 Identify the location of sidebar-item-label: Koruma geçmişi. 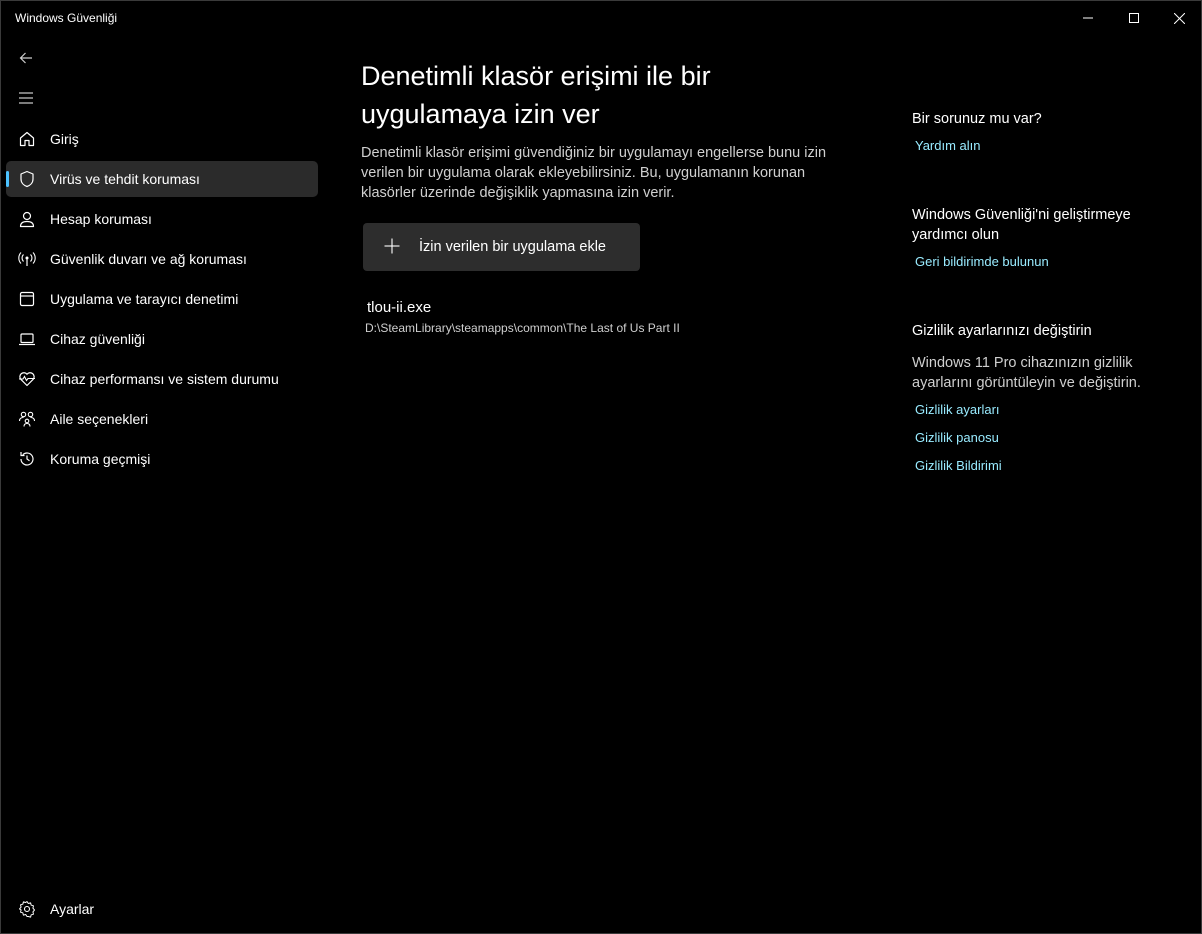
(100, 459).